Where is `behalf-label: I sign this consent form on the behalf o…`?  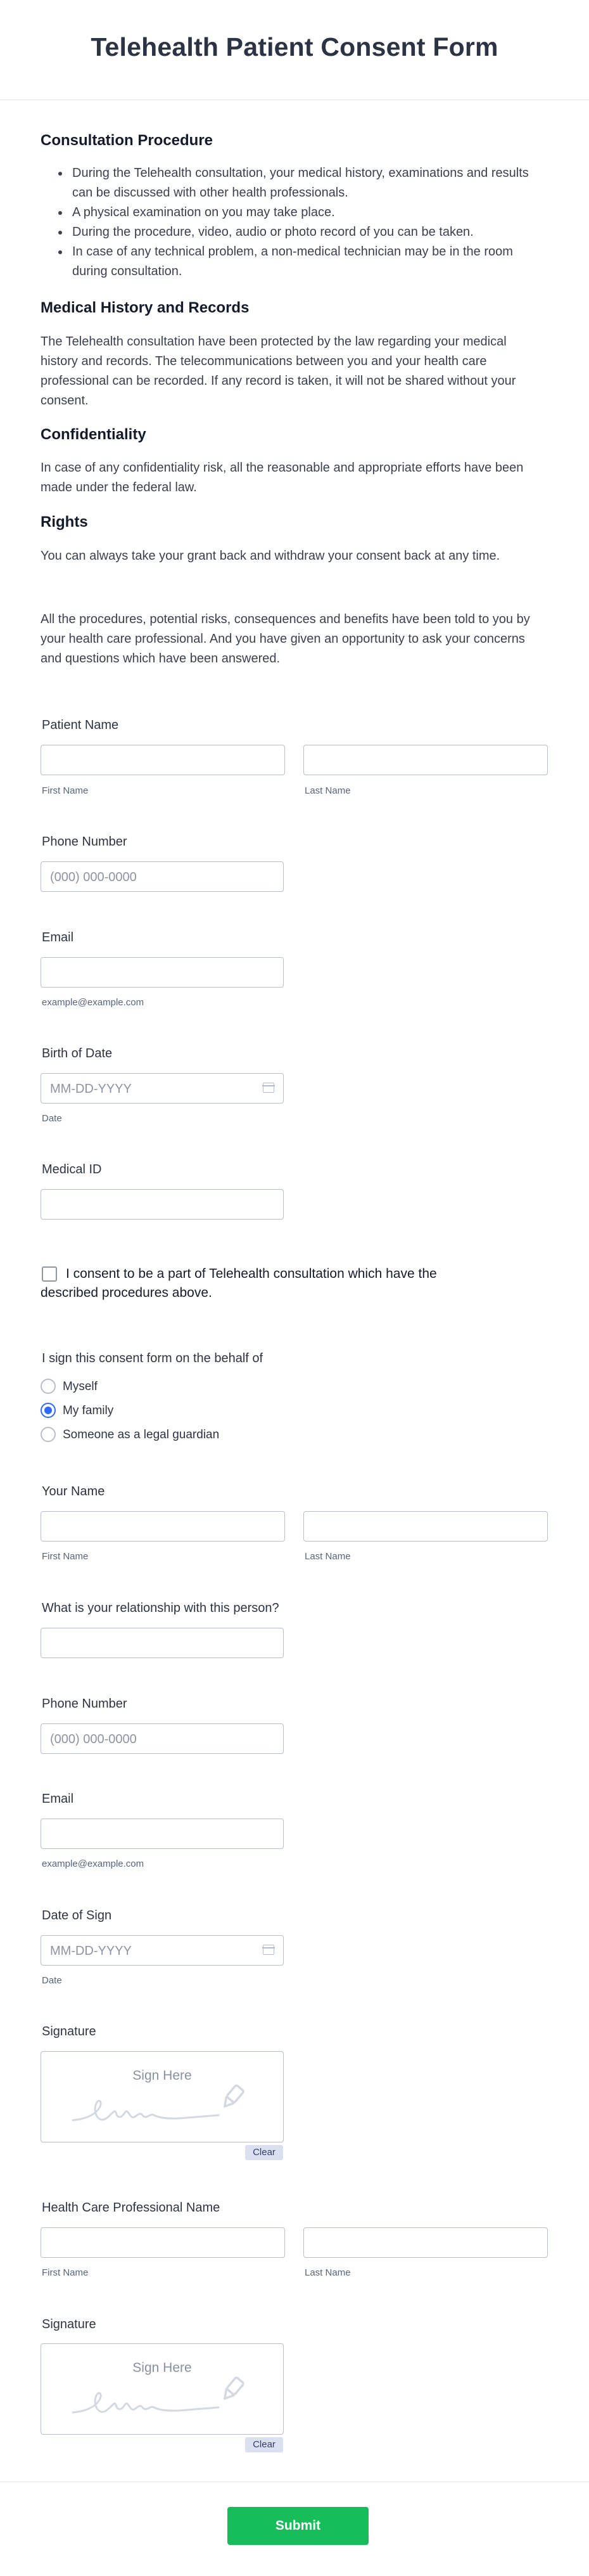 behalf-label: I sign this consent form on the behalf o… is located at coordinates (152, 1358).